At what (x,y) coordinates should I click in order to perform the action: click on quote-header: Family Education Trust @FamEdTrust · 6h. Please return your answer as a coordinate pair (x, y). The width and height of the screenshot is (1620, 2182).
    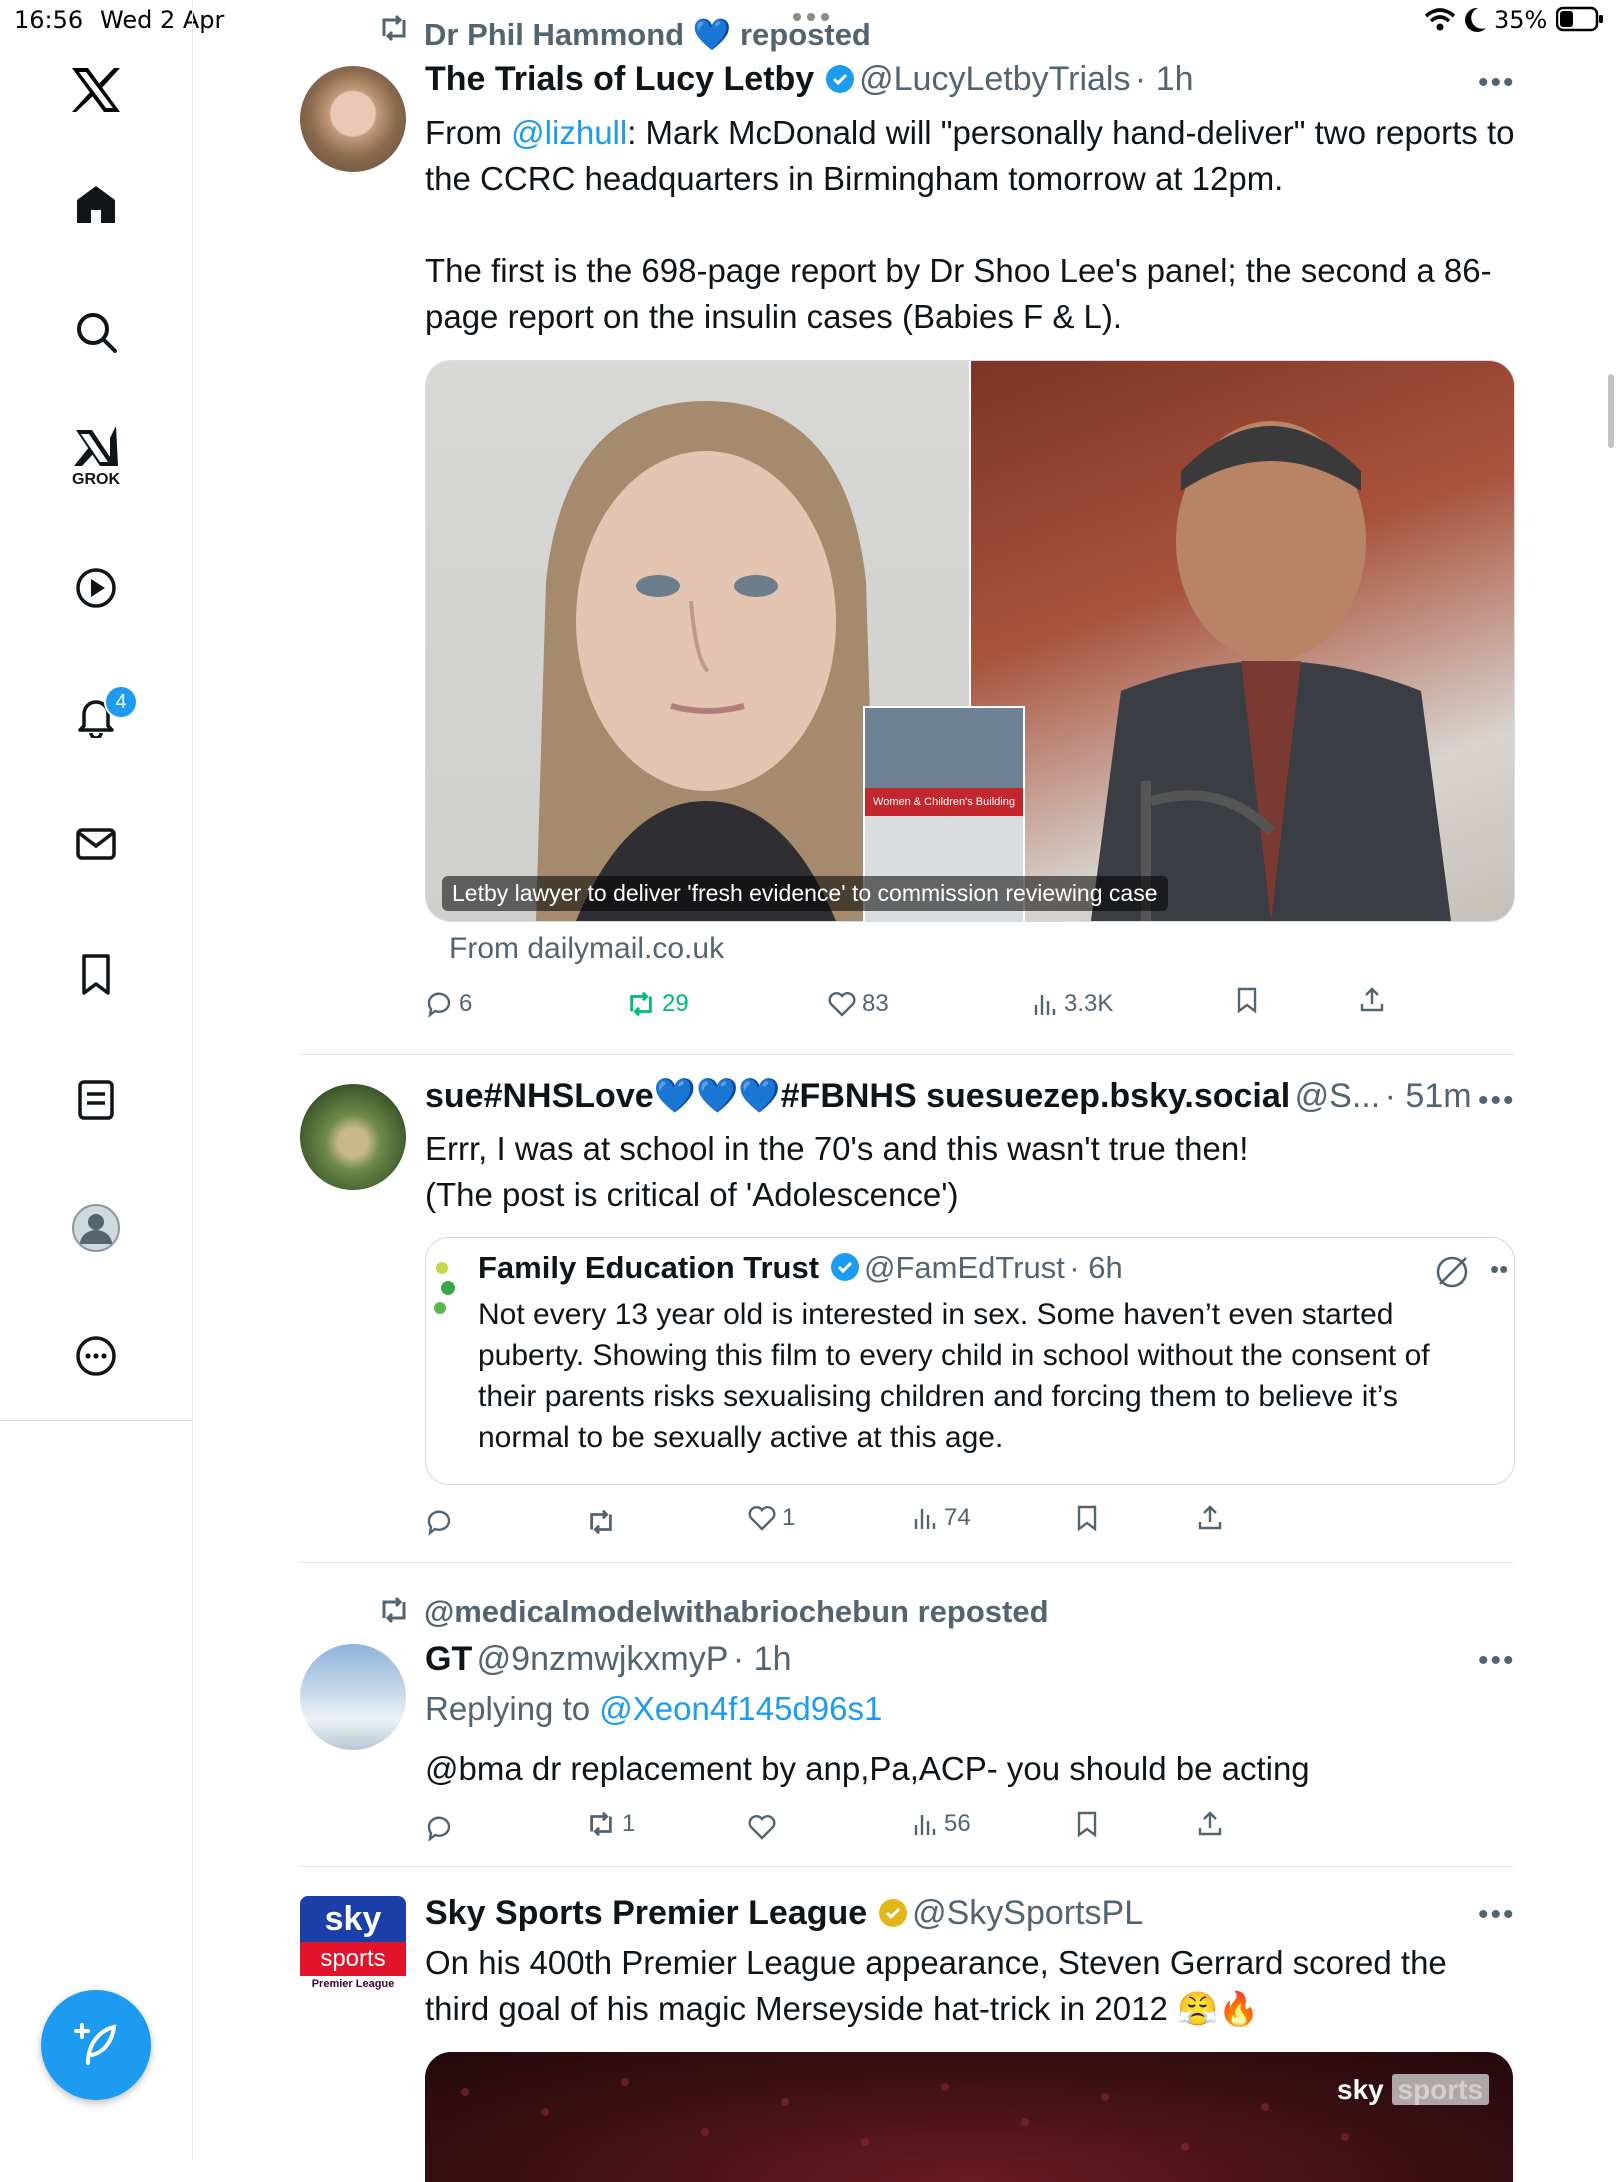
    Looking at the image, I should click on (800, 1268).